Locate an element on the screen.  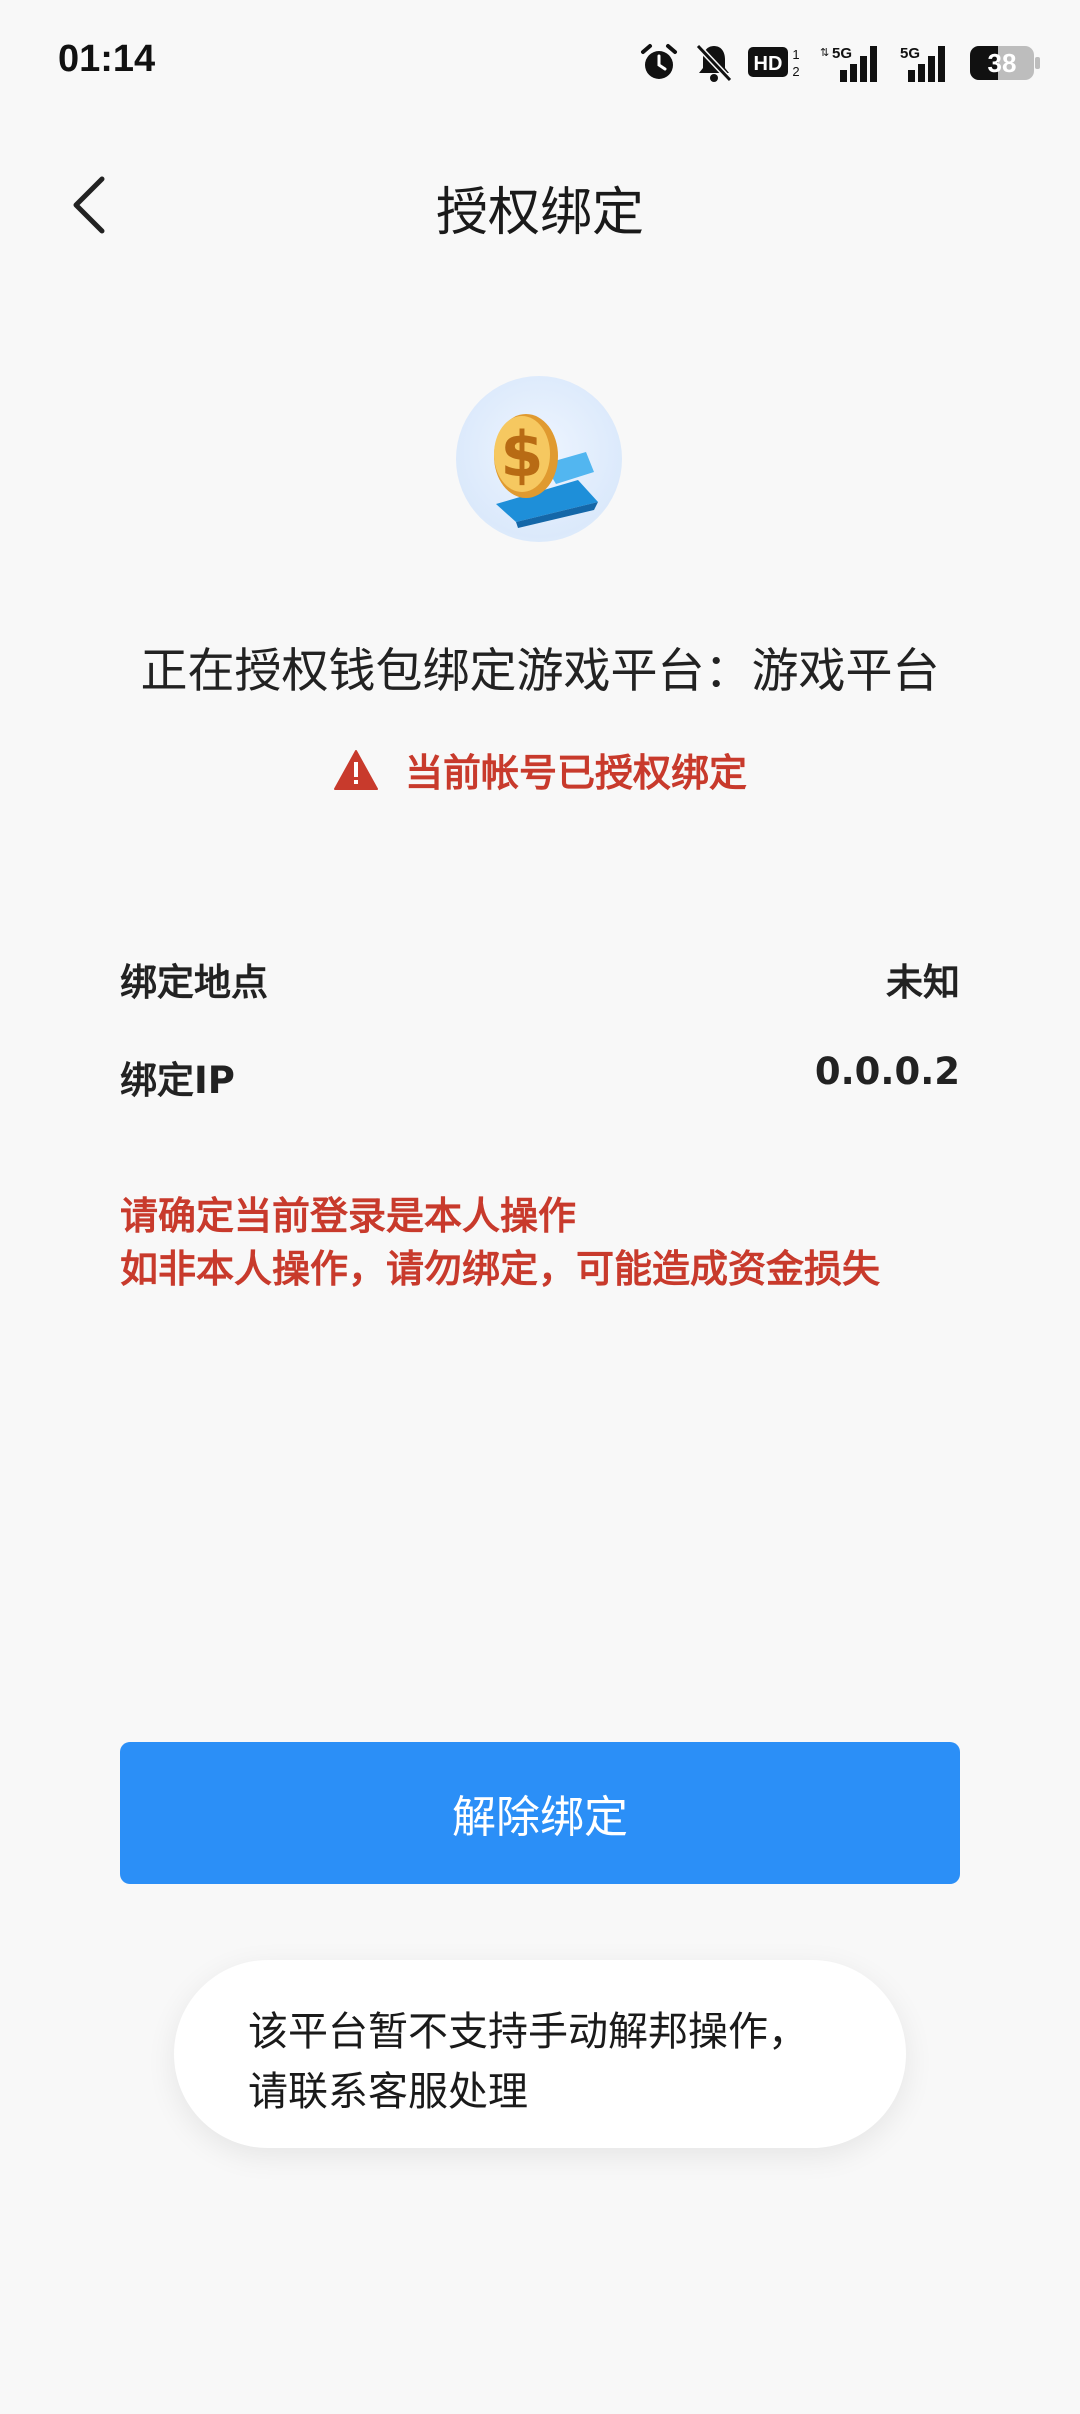
caution-line: 如非本人操作，请勿绑定，可能造成资金损失 is located at coordinates (500, 1269).